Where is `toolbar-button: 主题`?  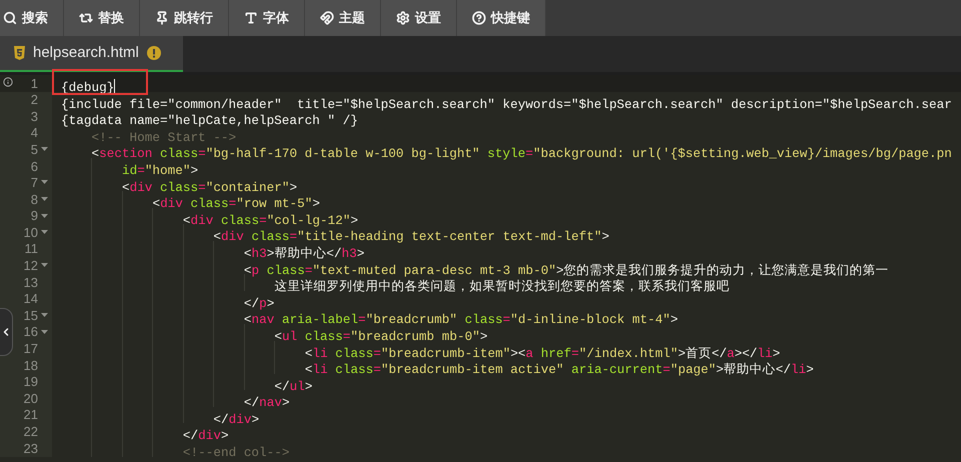
toolbar-button: 主题 is located at coordinates (343, 18).